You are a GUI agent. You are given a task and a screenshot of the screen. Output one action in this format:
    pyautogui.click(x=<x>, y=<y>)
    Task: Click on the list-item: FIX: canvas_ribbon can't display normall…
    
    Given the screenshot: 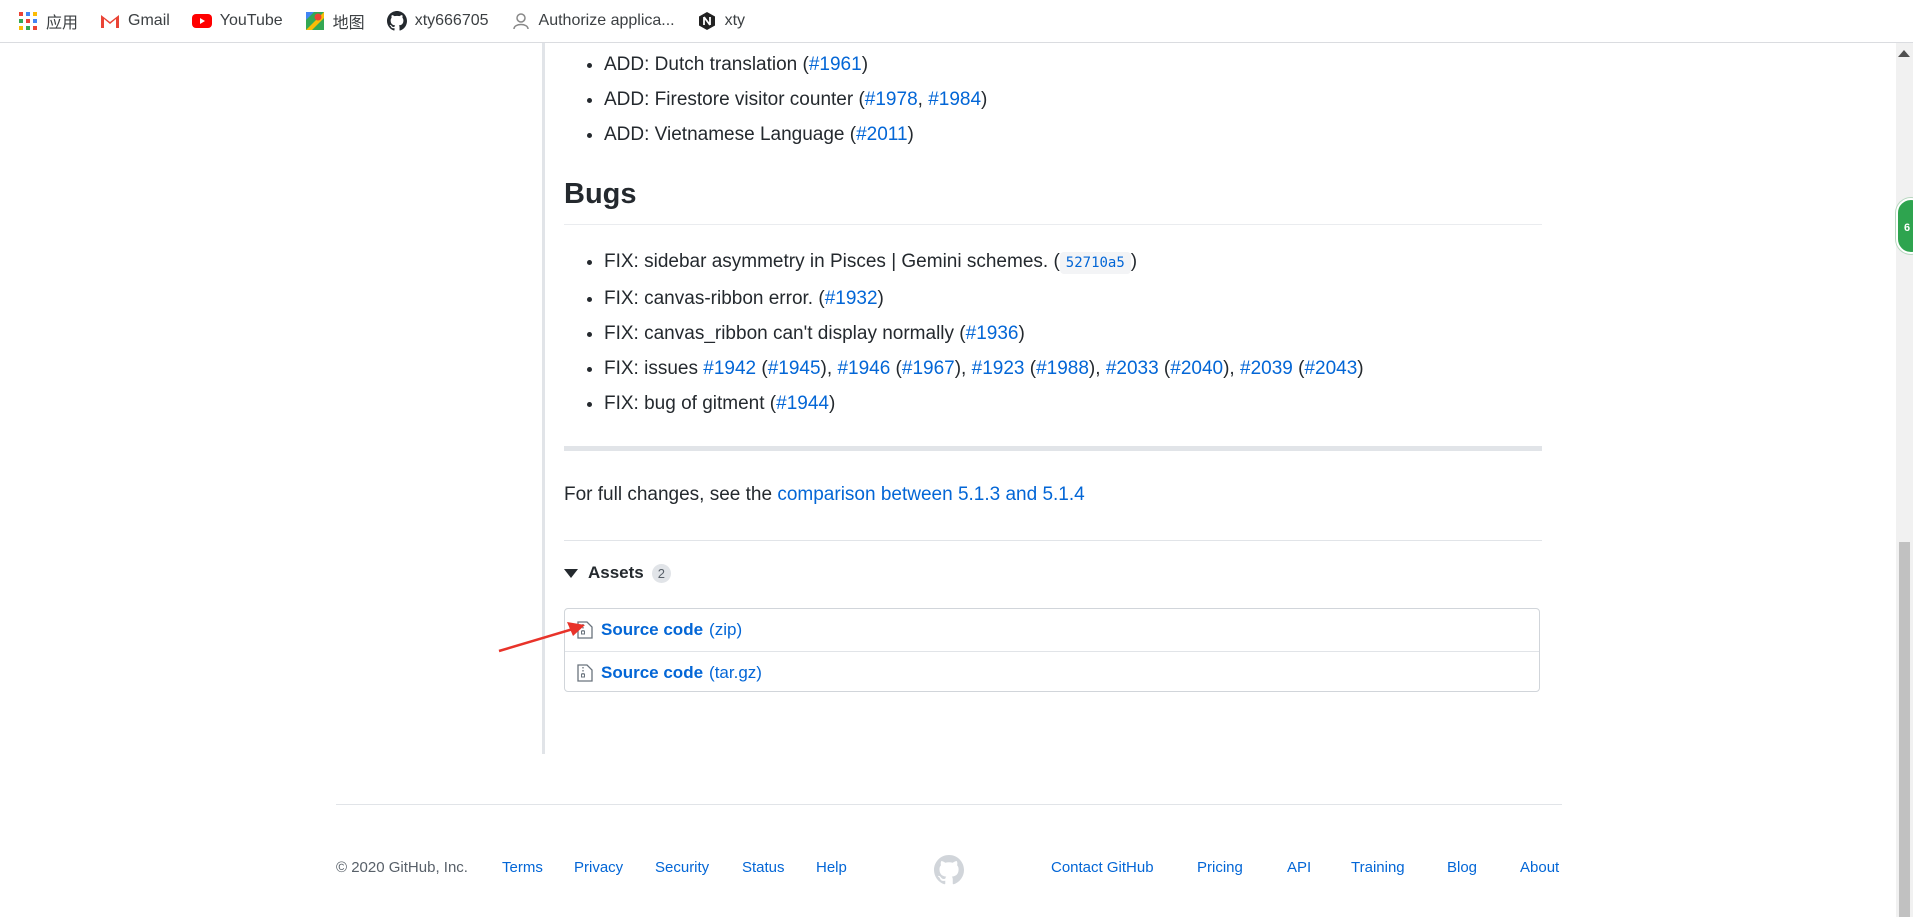 What is the action you would take?
    pyautogui.click(x=1073, y=333)
    